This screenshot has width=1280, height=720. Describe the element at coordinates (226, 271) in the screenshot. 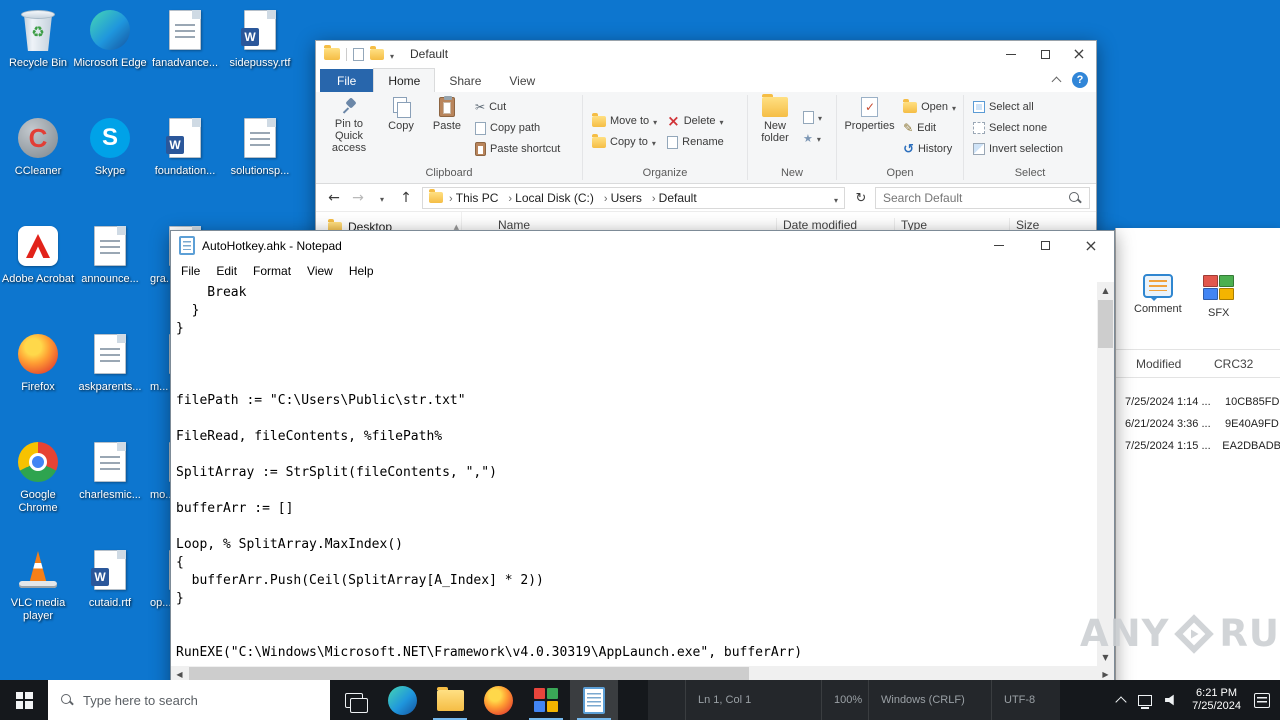

I see `menu-edit: Edit` at that location.